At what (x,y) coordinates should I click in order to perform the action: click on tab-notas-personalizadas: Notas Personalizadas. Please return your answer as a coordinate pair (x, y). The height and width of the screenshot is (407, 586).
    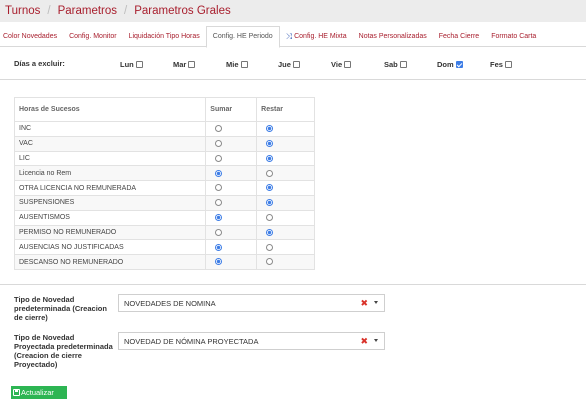
    Looking at the image, I should click on (393, 36).